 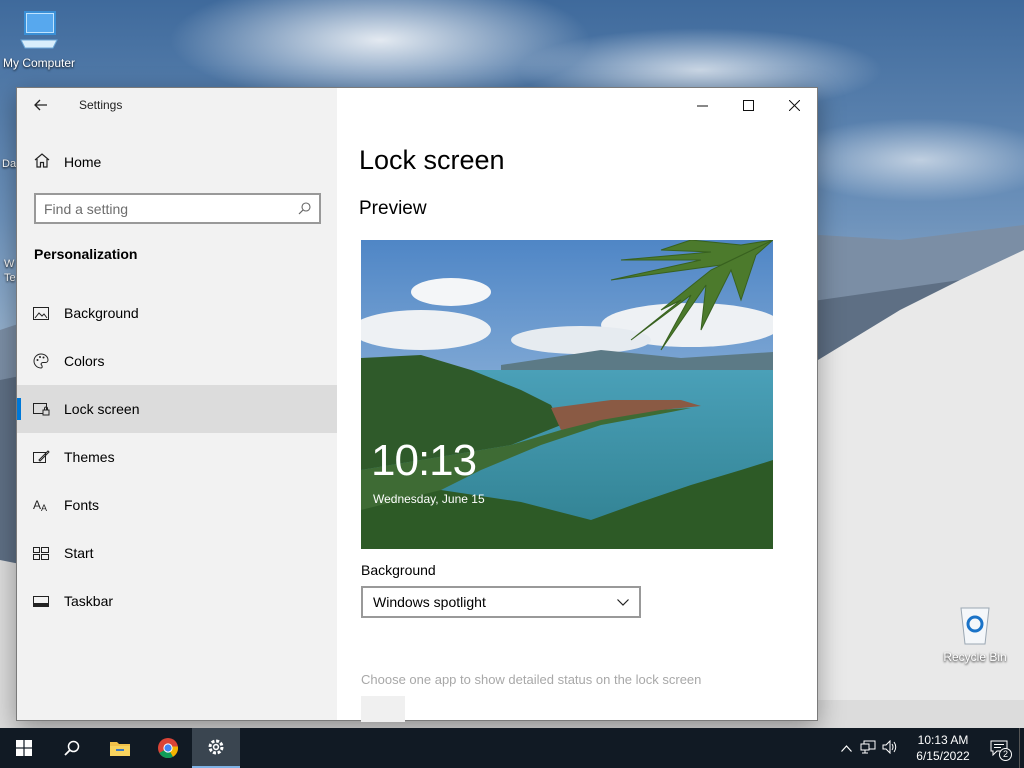 I want to click on fonts-icon: AA, so click(x=40, y=505).